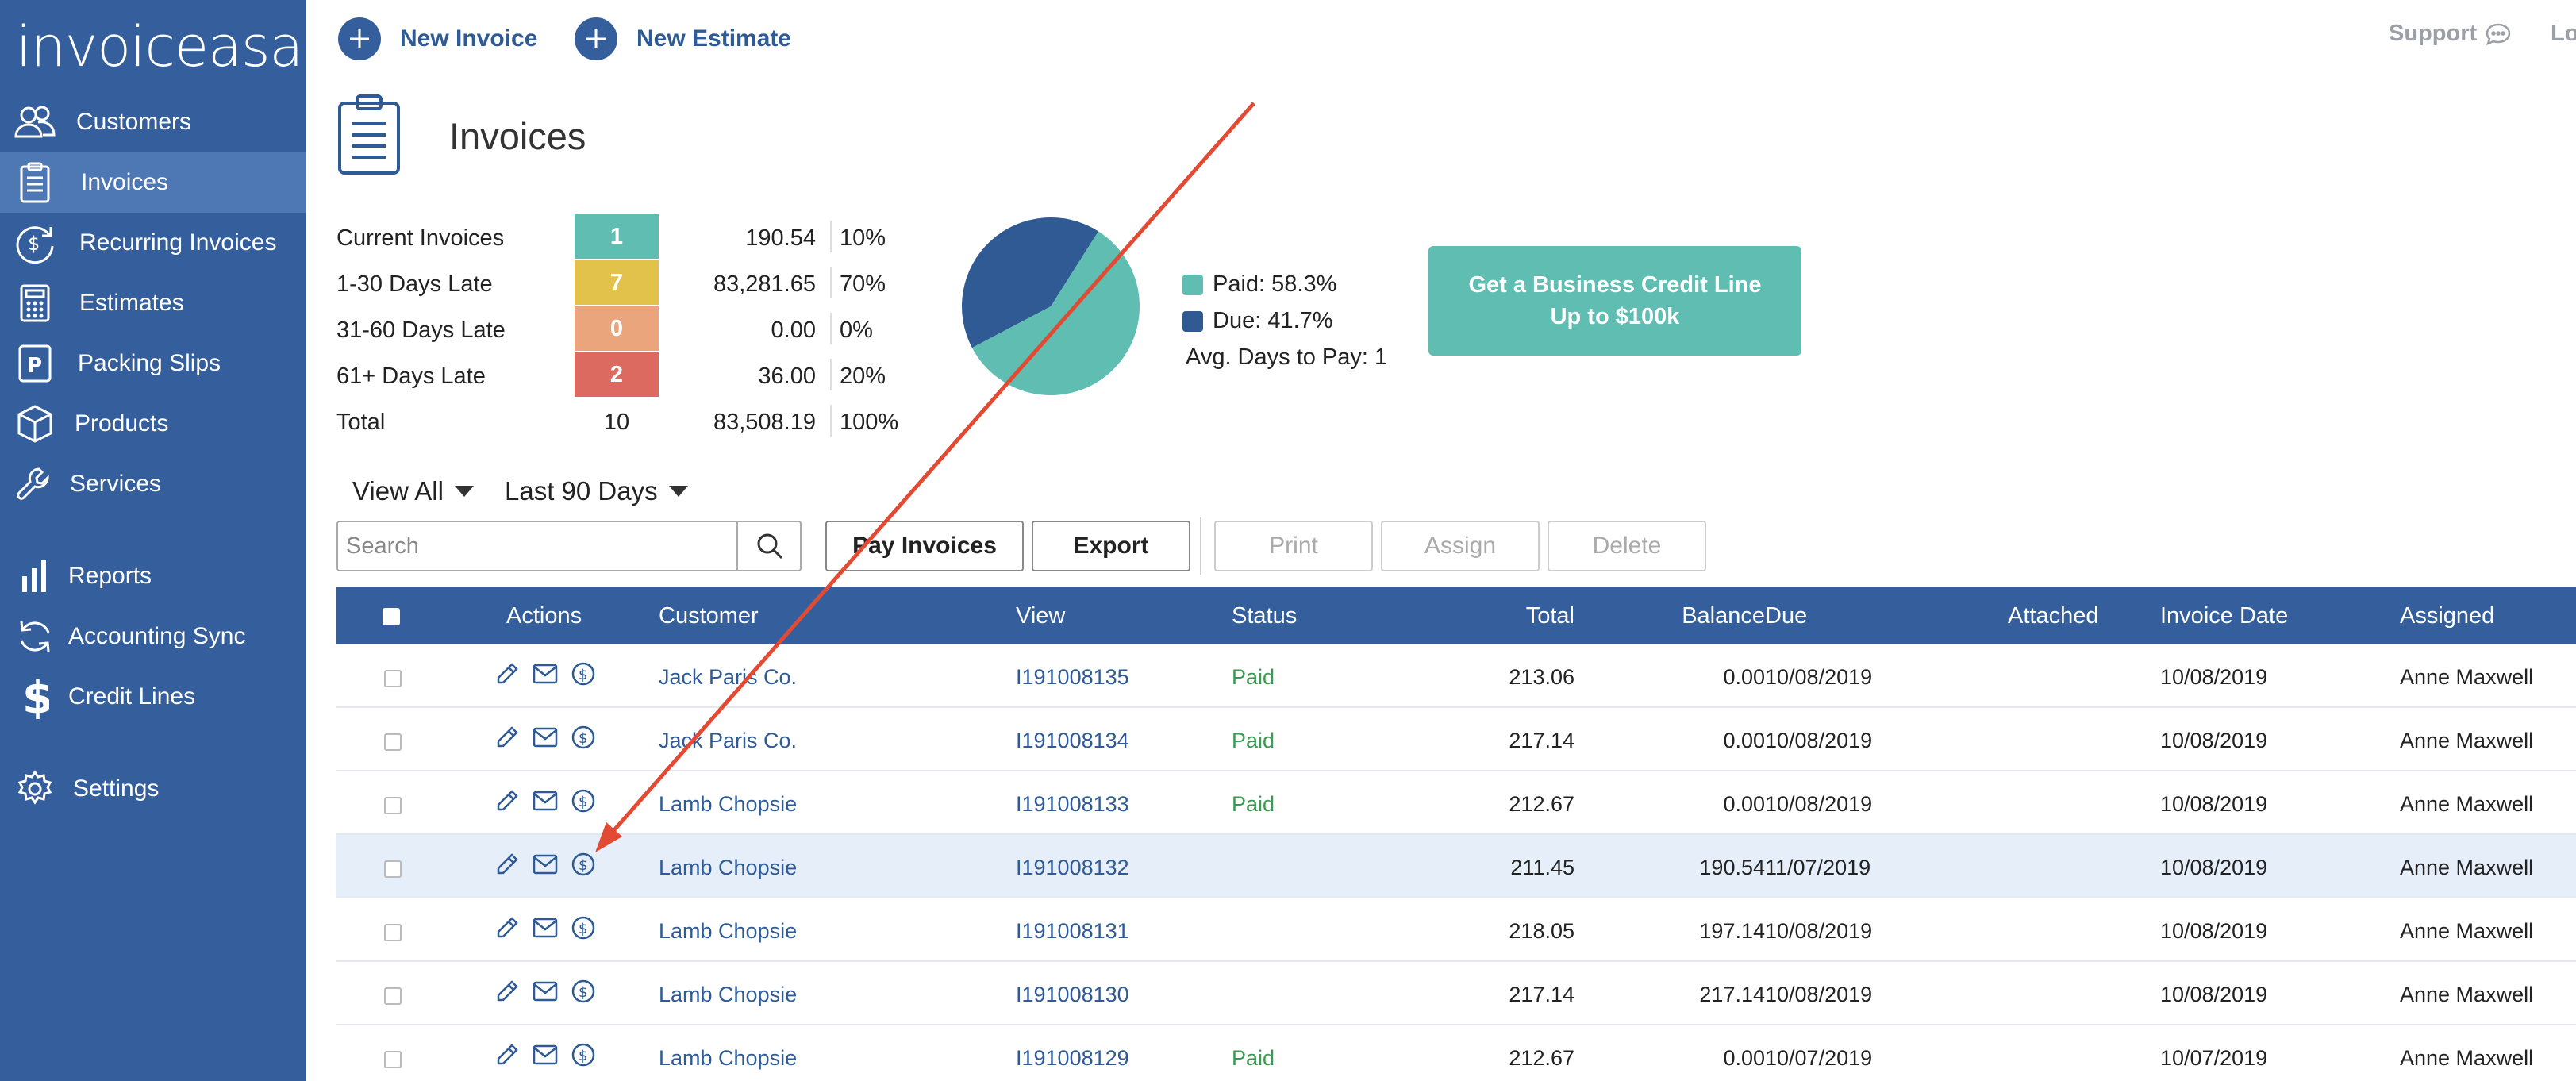  I want to click on sidebar-item-reports: Reports, so click(153, 576).